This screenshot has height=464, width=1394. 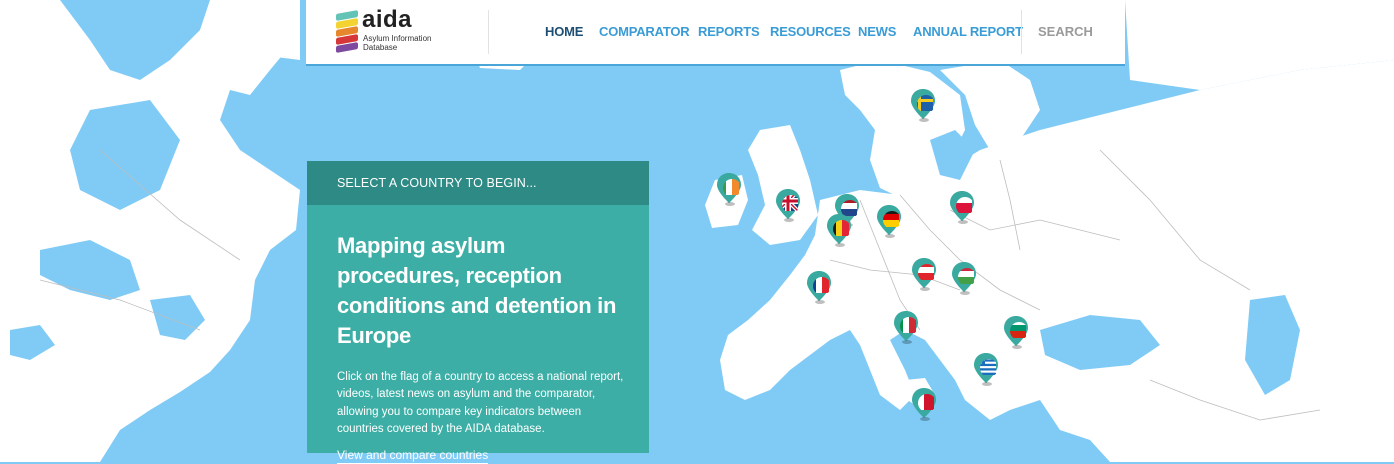 I want to click on country-pin-austria, so click(x=924, y=274).